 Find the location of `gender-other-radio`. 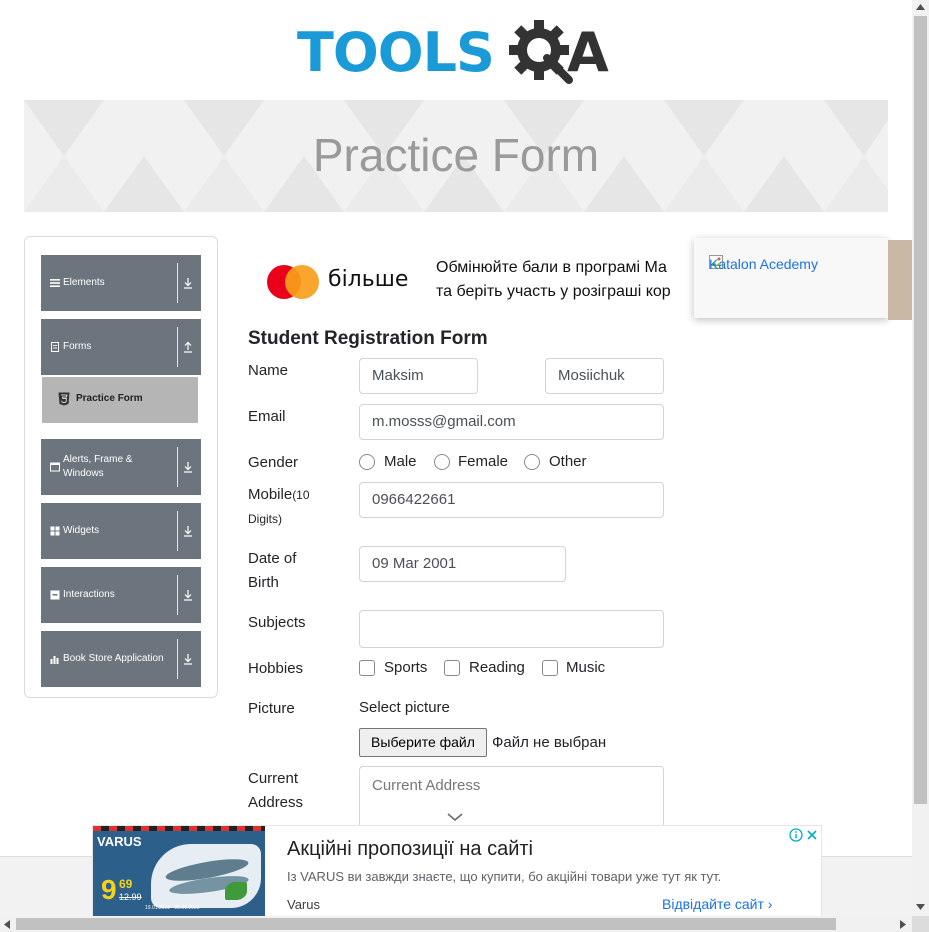

gender-other-radio is located at coordinates (532, 462).